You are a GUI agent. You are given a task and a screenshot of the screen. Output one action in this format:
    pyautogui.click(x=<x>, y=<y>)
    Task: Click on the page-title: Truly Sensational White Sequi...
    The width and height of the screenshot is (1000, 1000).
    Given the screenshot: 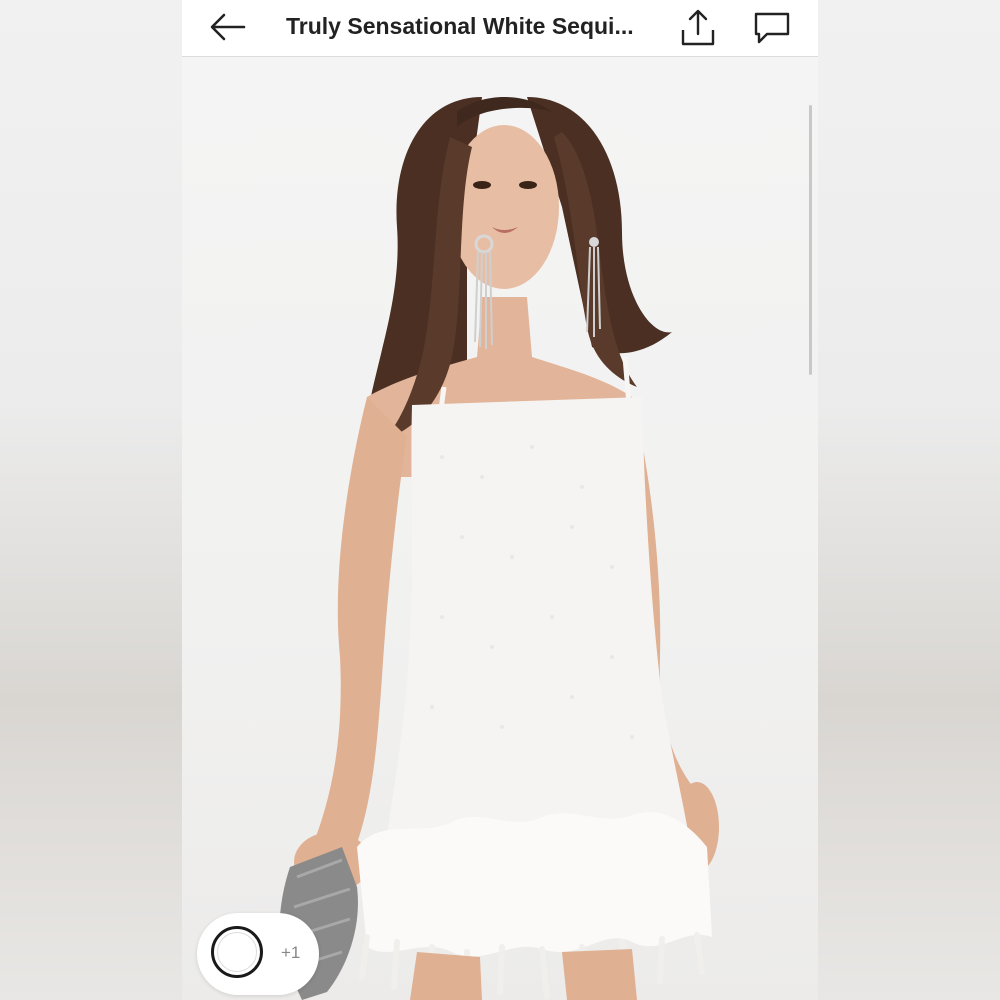 What is the action you would take?
    pyautogui.click(x=460, y=26)
    